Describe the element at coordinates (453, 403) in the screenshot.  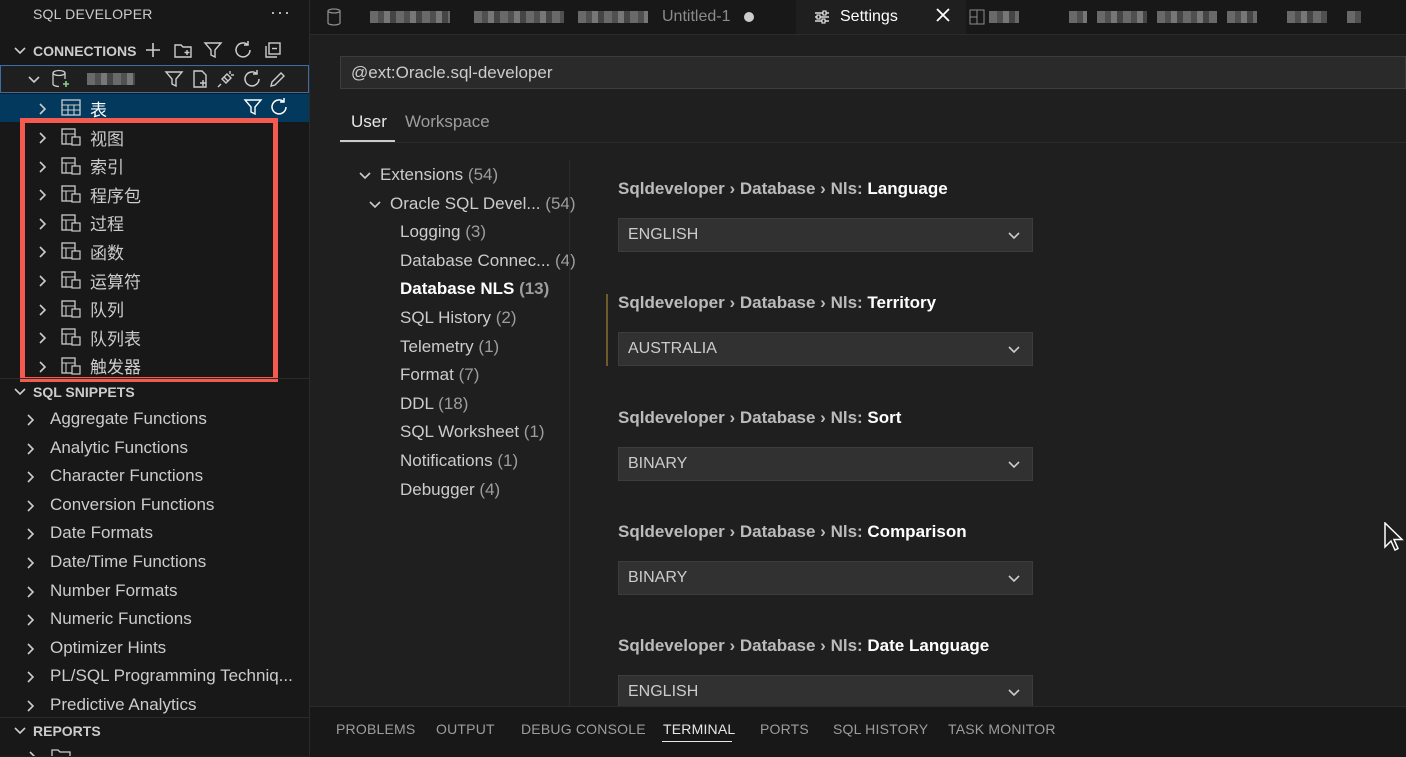
I see `toc-count: (18)` at that location.